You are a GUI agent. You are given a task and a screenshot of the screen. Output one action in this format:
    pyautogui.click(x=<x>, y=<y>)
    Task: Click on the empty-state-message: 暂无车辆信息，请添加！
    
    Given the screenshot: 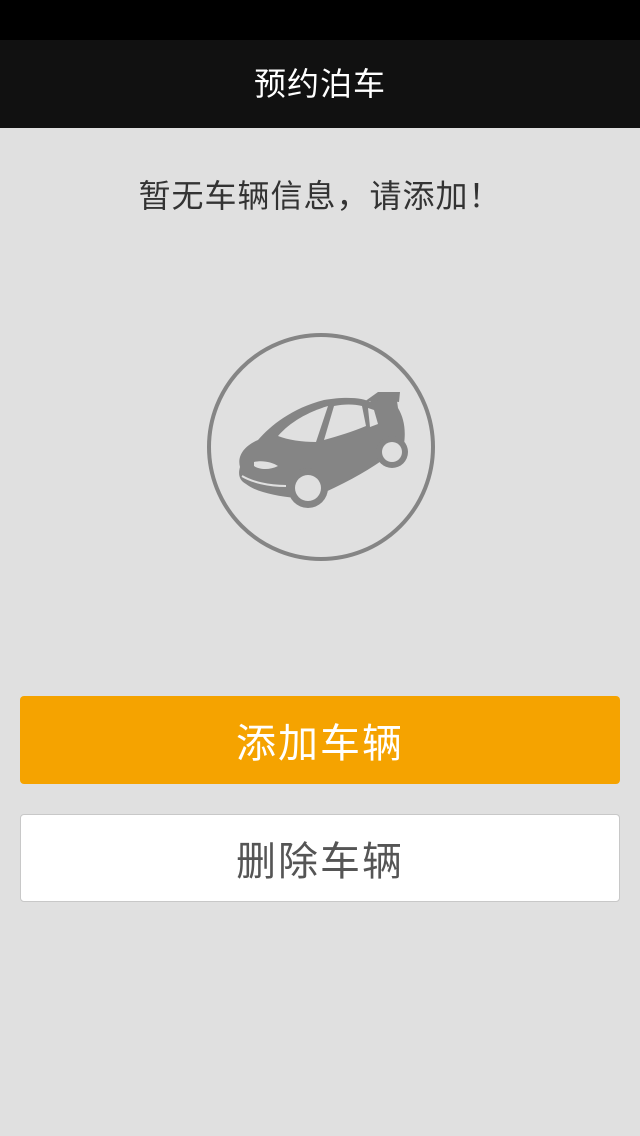 What is the action you would take?
    pyautogui.click(x=320, y=196)
    